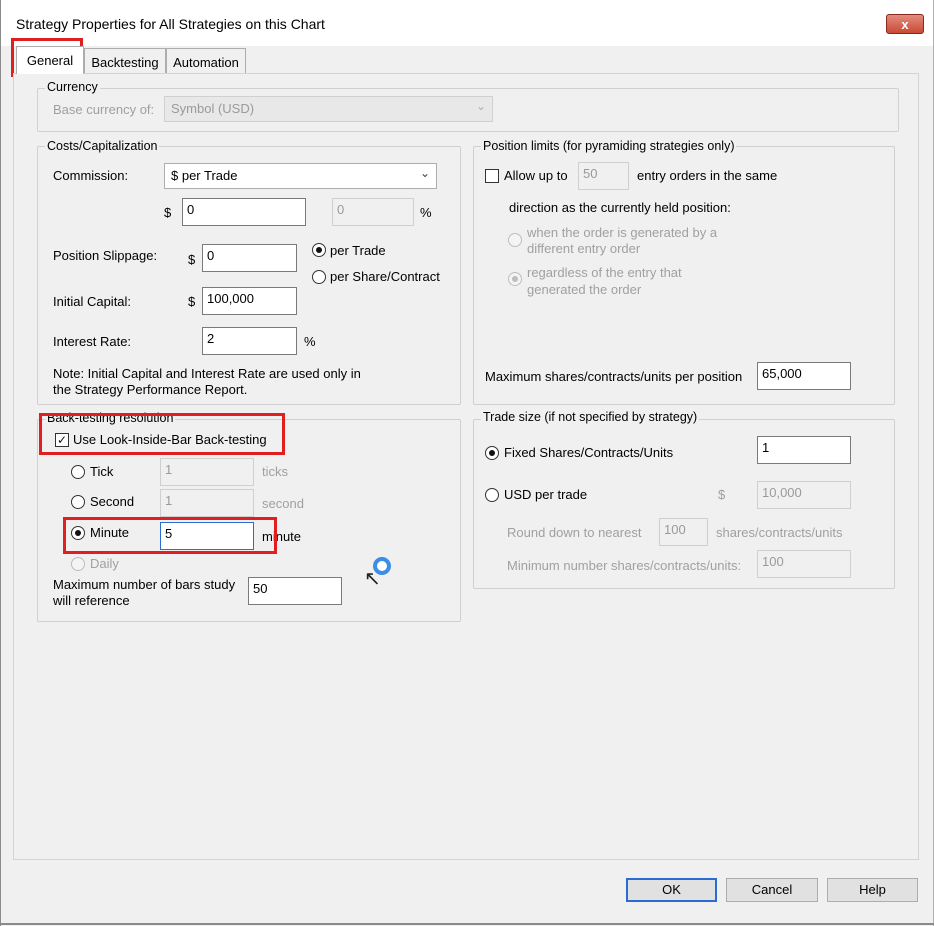 This screenshot has height=926, width=934. Describe the element at coordinates (804, 564) in the screenshot. I see `minimum-number-input: 100` at that location.